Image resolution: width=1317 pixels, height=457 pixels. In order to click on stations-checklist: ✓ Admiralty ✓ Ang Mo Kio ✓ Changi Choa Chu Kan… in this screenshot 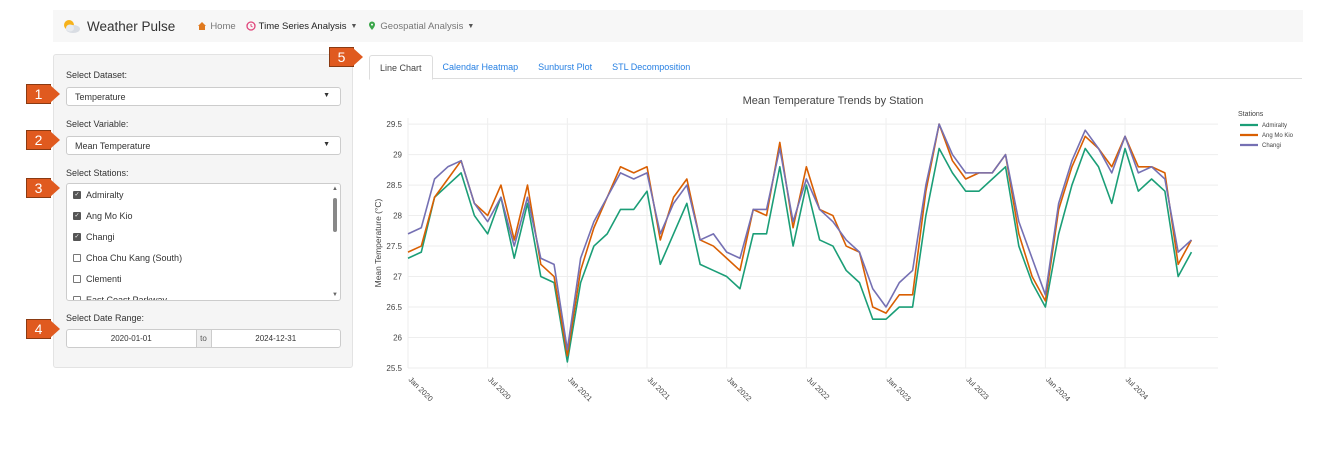, I will do `click(203, 242)`.